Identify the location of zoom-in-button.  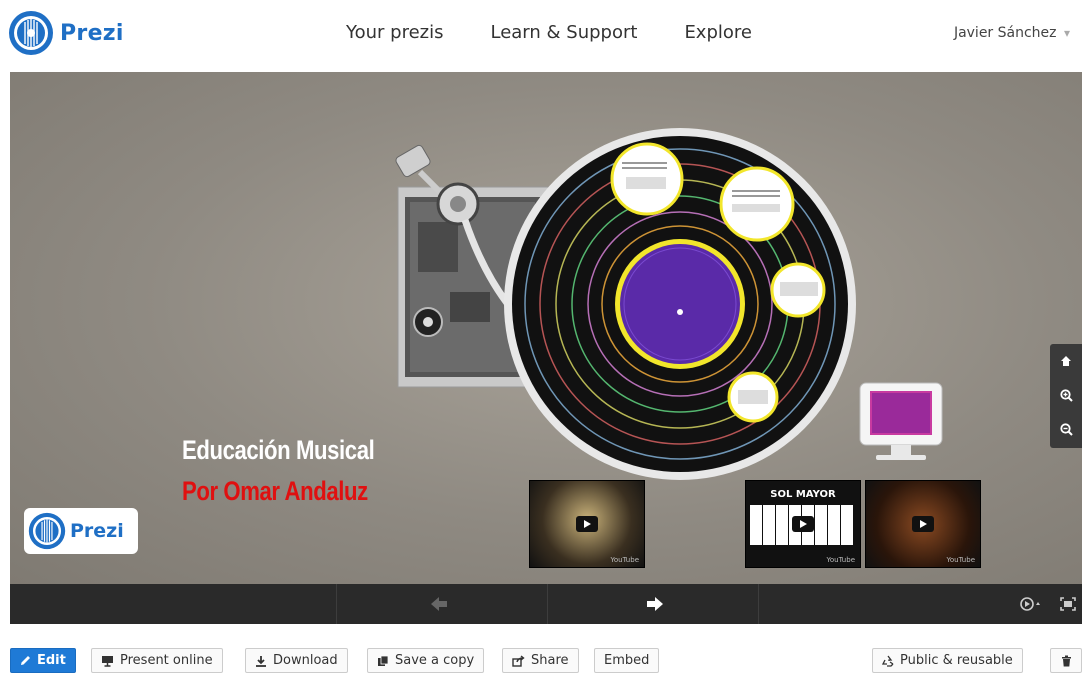
(1066, 395).